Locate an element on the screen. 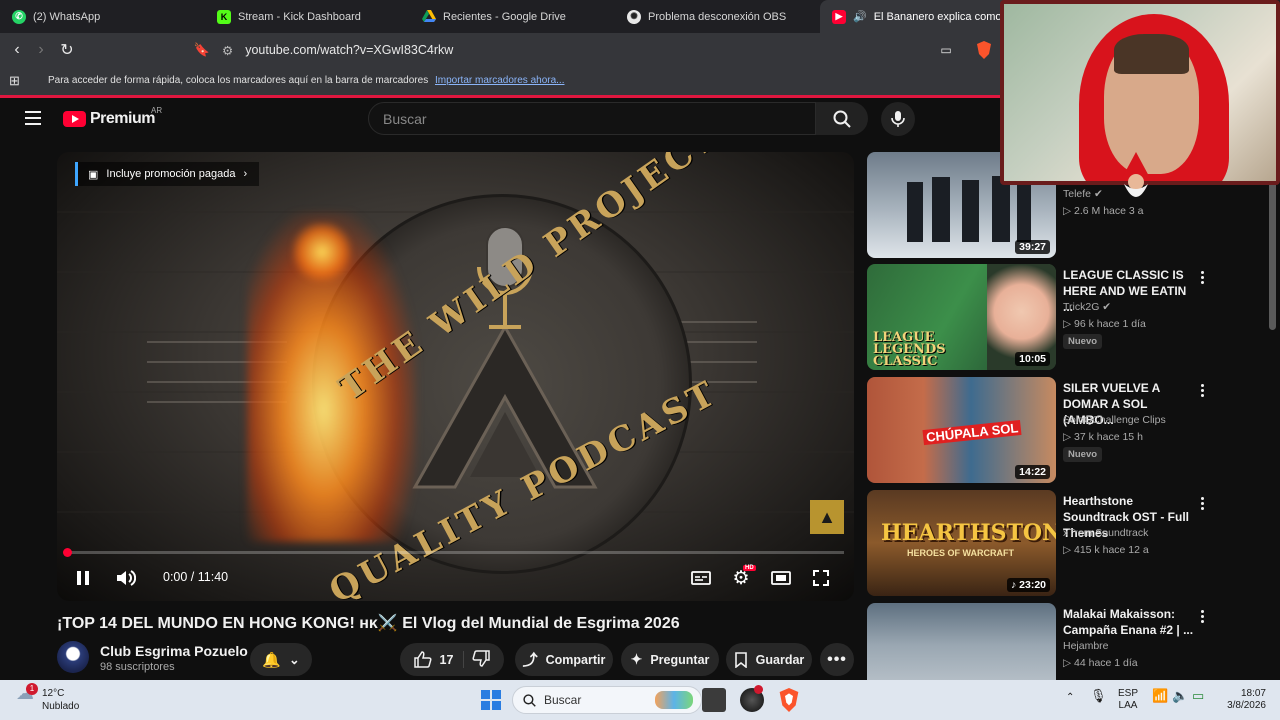 The height and width of the screenshot is (720, 1280). youtube-premium-logo: Premium is located at coordinates (109, 119).